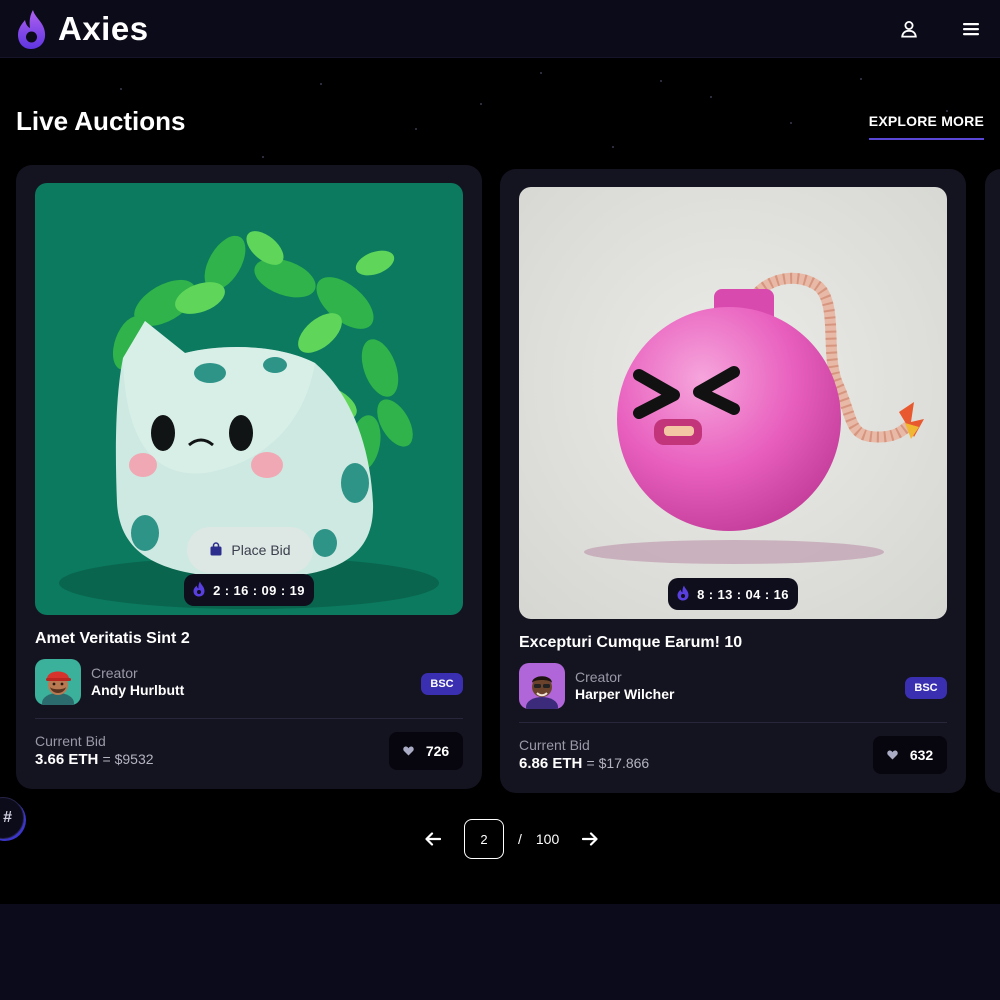 The image size is (1000, 1000). What do you see at coordinates (500, 952) in the screenshot?
I see `footer-band` at bounding box center [500, 952].